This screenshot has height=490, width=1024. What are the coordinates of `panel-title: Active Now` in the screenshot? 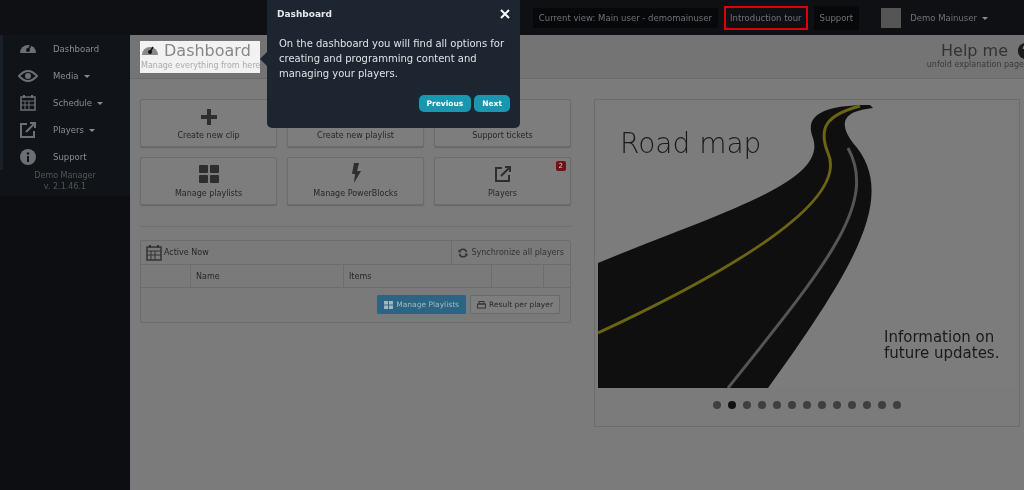 It's located at (186, 252).